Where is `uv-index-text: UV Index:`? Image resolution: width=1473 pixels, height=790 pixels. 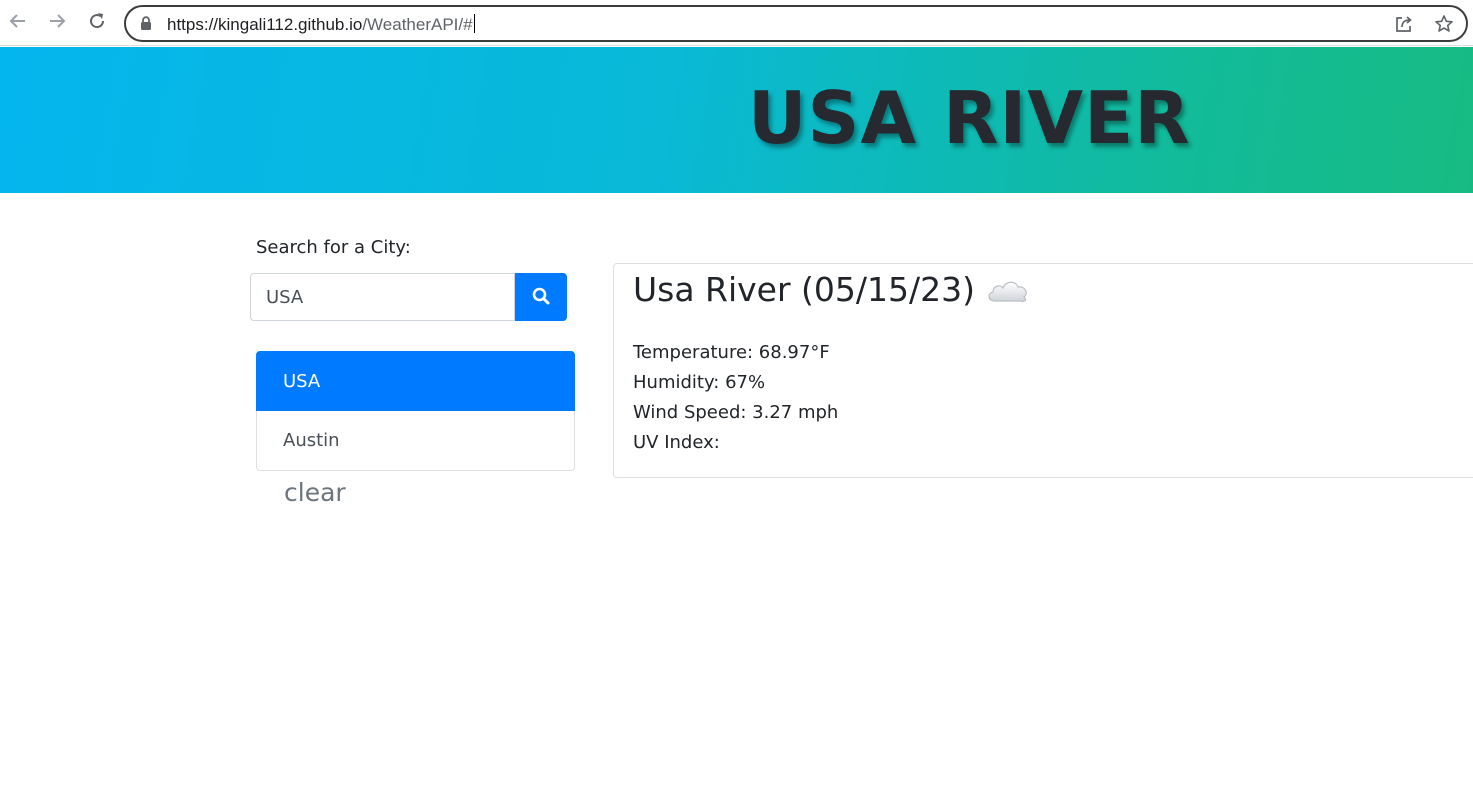 uv-index-text: UV Index: is located at coordinates (676, 442).